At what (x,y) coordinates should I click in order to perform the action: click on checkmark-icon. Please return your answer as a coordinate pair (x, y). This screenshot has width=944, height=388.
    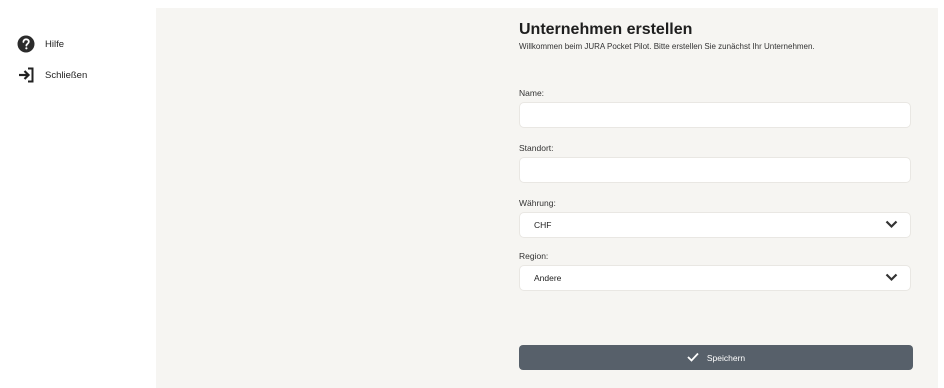
    Looking at the image, I should click on (693, 358).